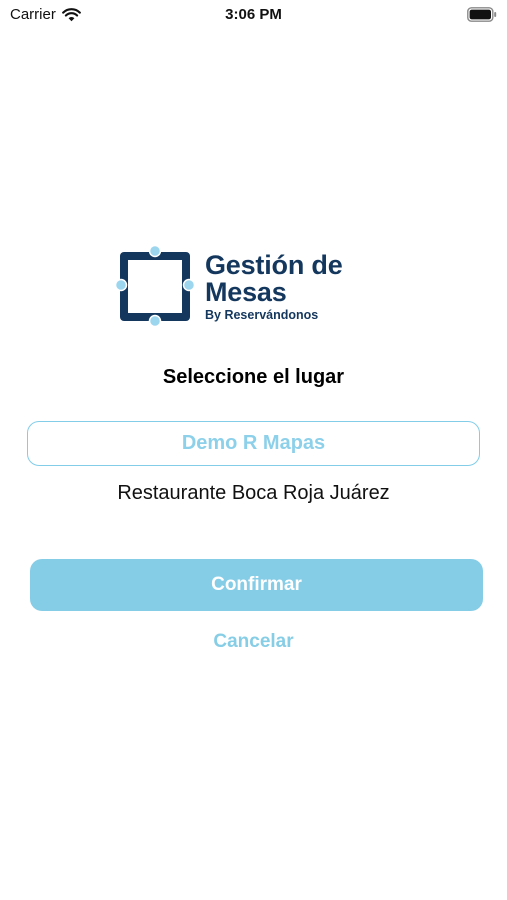 The height and width of the screenshot is (900, 507). I want to click on battery-icon, so click(482, 14).